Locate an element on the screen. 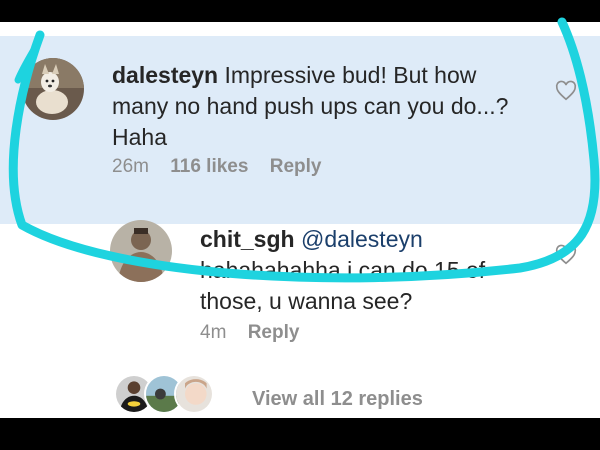 The image size is (600, 450). reply-reply-button: Reply is located at coordinates (274, 332).